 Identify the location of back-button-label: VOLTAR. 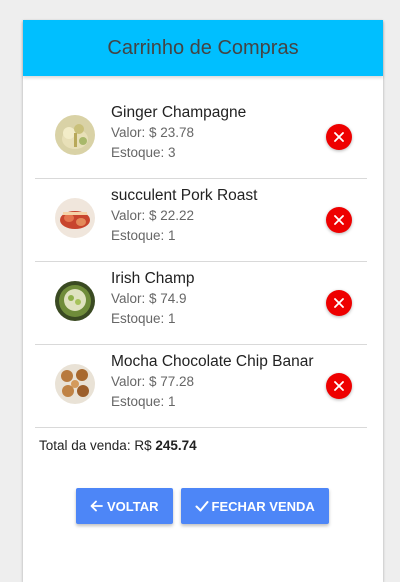
(133, 506).